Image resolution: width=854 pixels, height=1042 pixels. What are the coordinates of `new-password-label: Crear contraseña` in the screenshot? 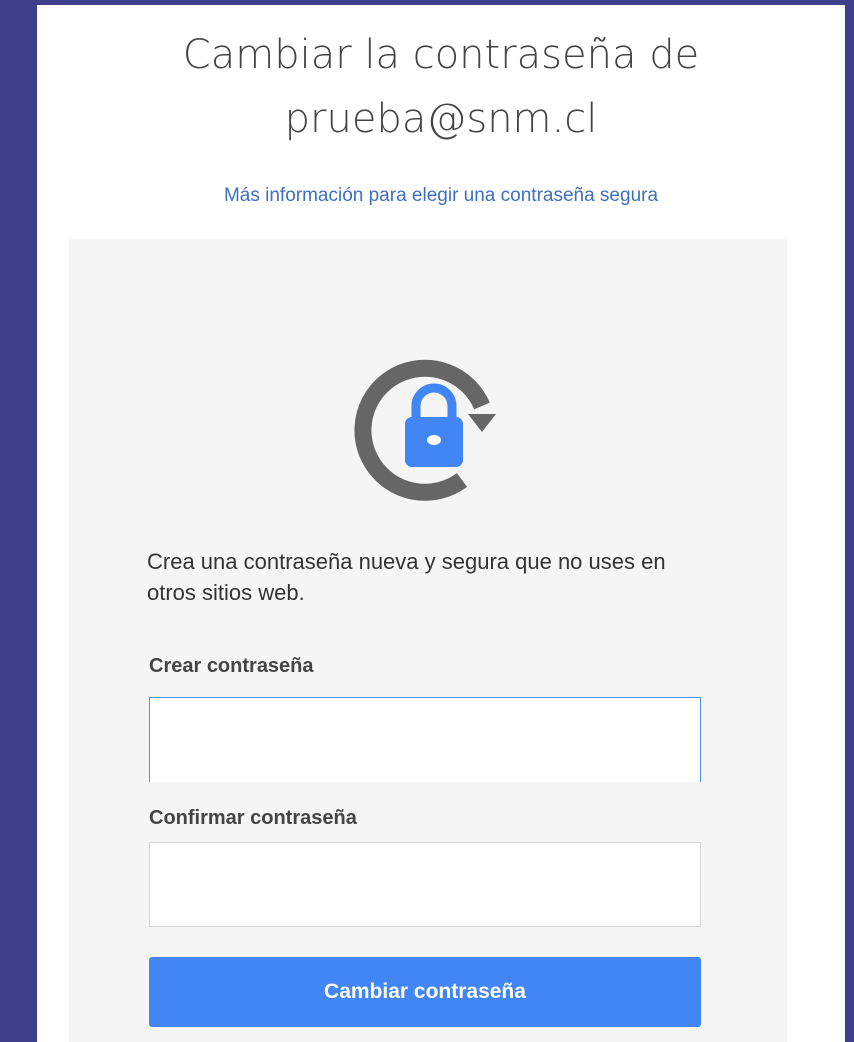 It's located at (231, 666).